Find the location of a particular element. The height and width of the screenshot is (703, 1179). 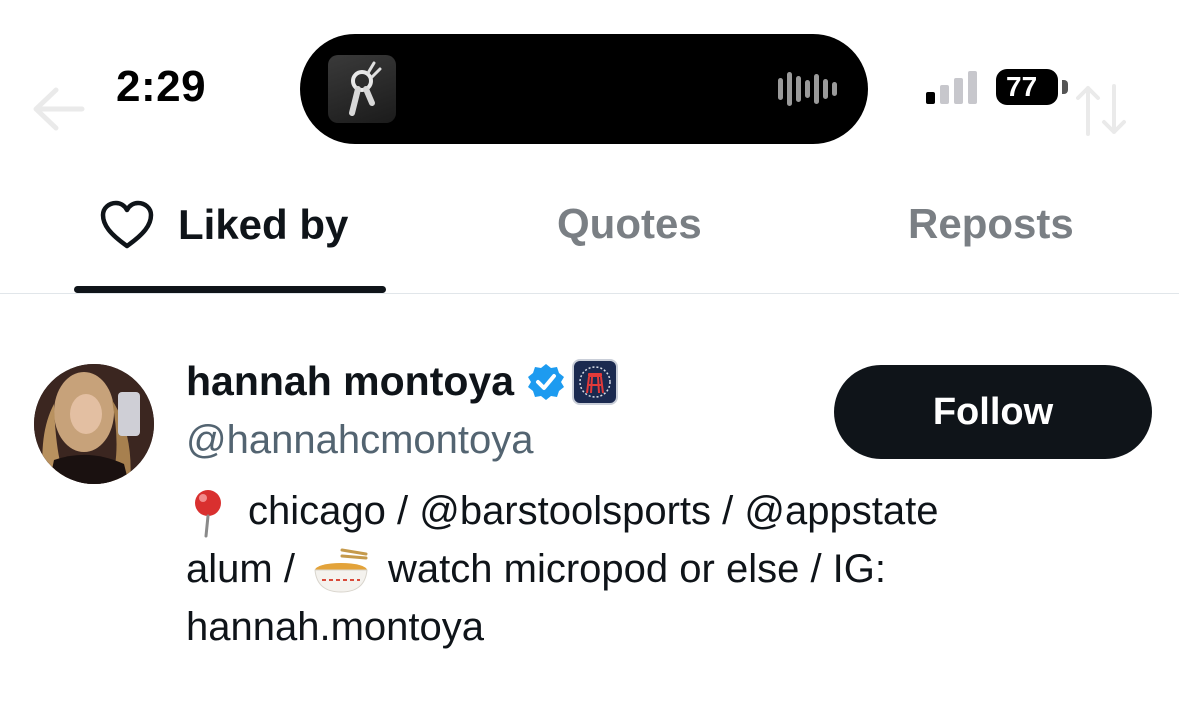

signal-icon is located at coordinates (951, 87).